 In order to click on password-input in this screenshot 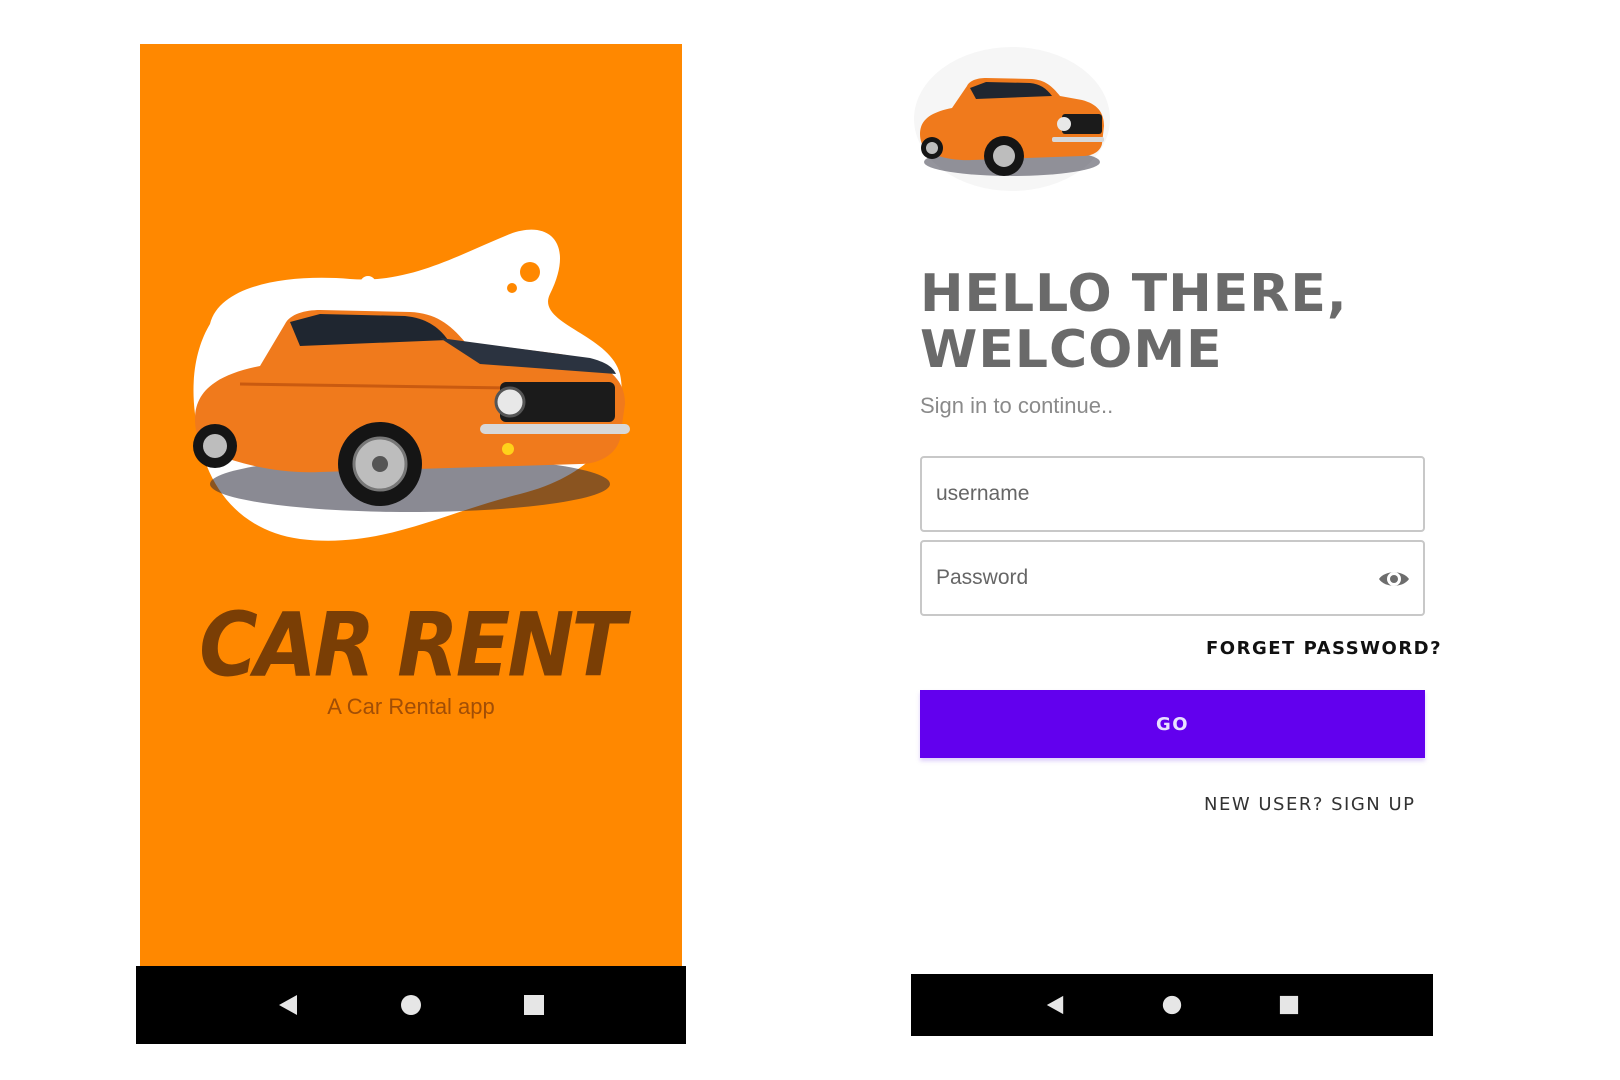, I will do `click(1146, 578)`.